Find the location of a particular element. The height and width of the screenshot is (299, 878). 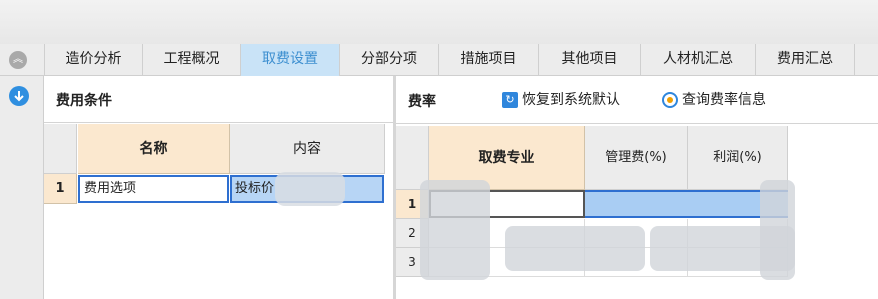

tab-fee-settings: 取费设置 is located at coordinates (290, 60).